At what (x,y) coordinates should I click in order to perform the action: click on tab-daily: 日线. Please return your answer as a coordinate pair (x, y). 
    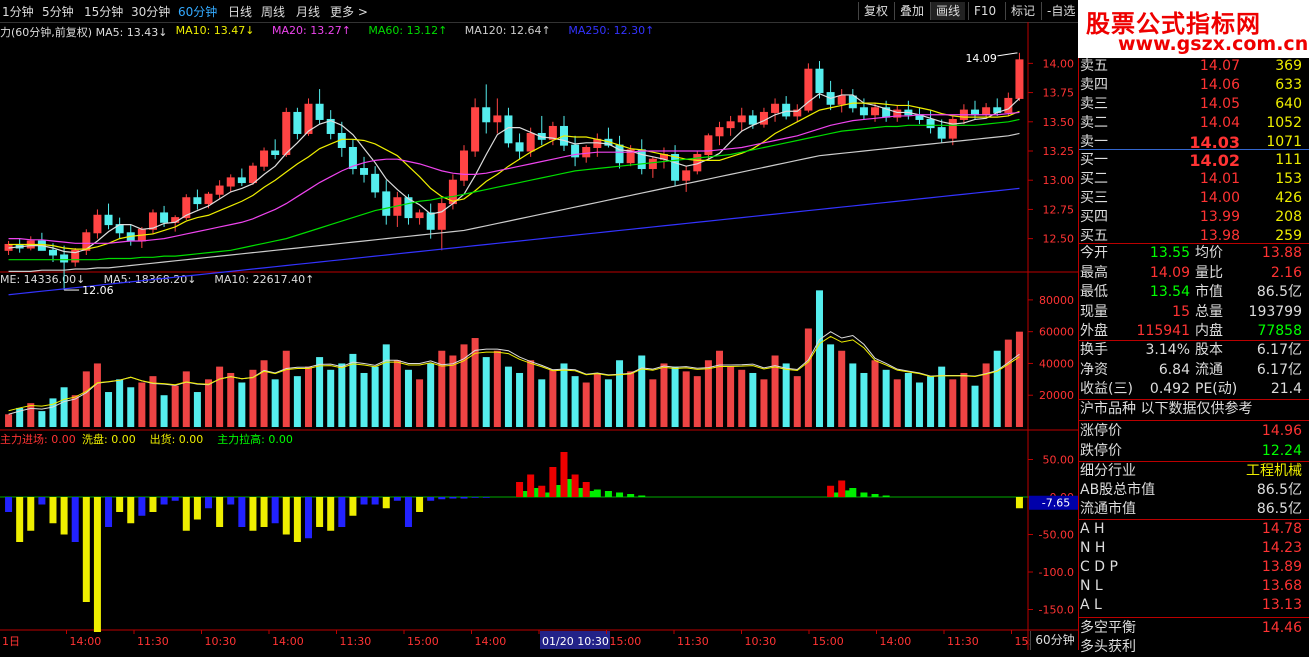
    Looking at the image, I should click on (240, 11).